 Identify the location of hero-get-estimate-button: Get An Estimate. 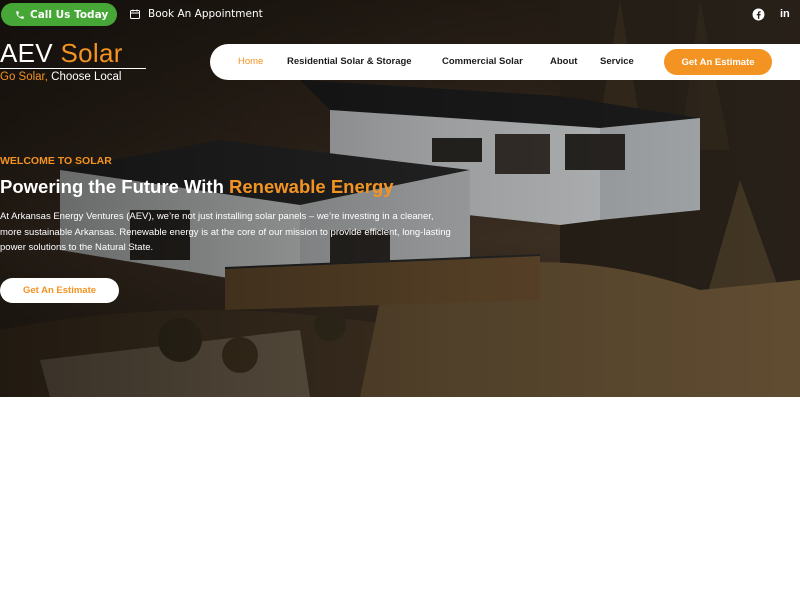
(59, 290).